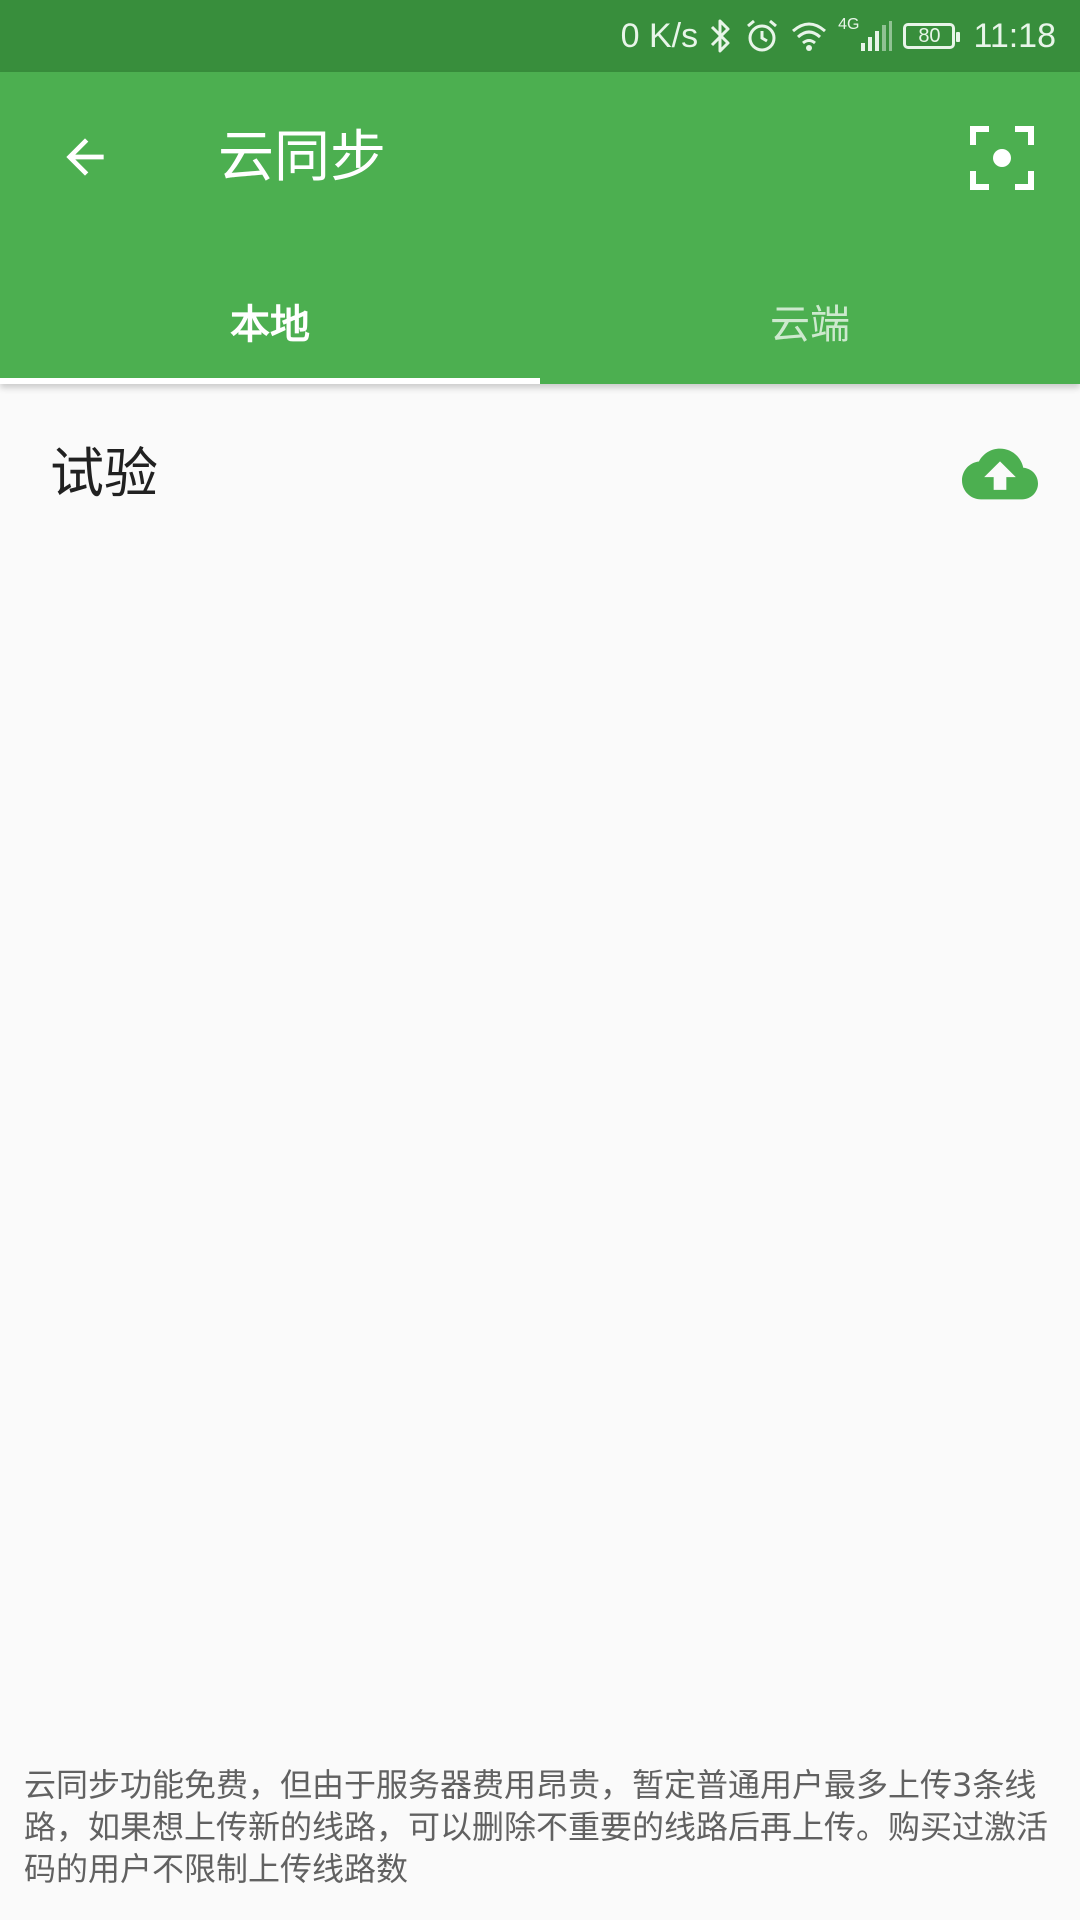 Image resolution: width=1080 pixels, height=1920 pixels. I want to click on list-item: 试验, so click(540, 474).